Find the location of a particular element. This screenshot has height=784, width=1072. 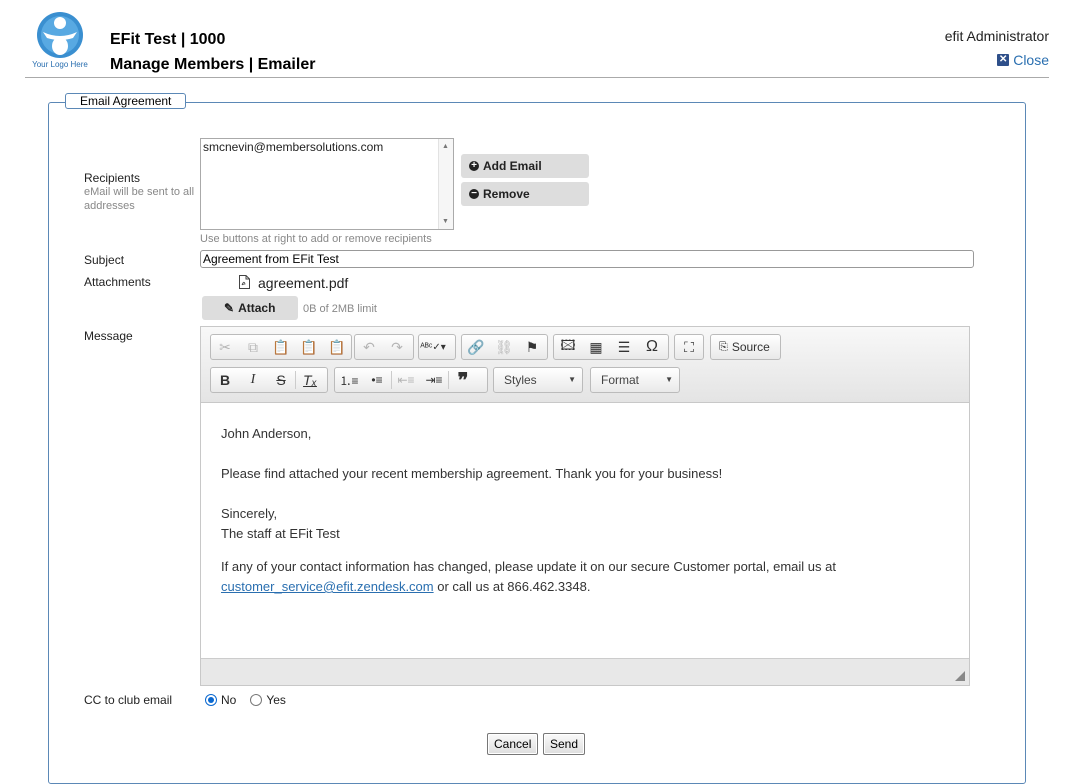

page-title: EFit Test | 1000 is located at coordinates (168, 39).